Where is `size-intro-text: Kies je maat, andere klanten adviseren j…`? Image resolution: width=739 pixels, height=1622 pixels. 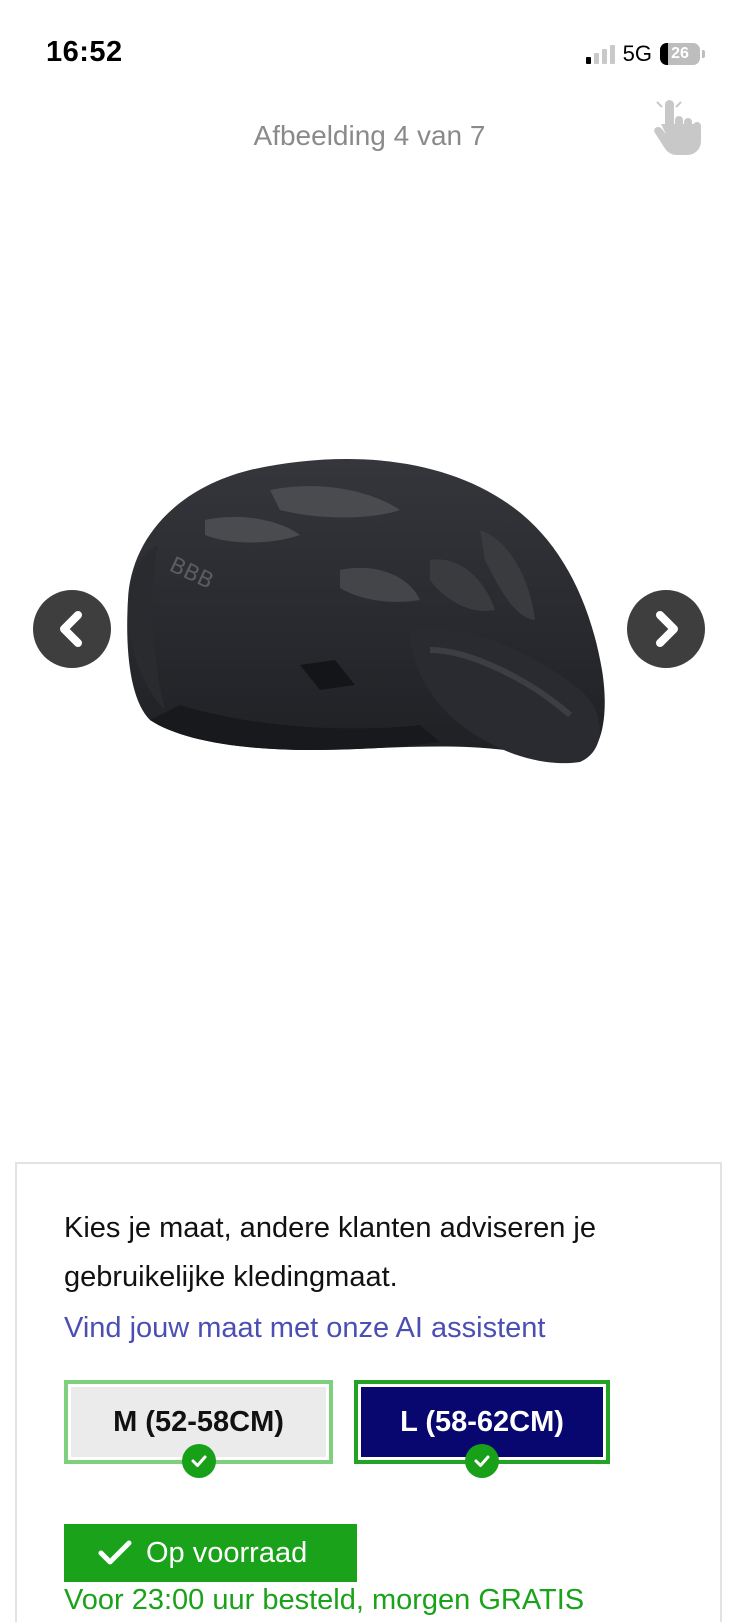
size-intro-text: Kies je maat, andere klanten adviseren j… is located at coordinates (330, 1252).